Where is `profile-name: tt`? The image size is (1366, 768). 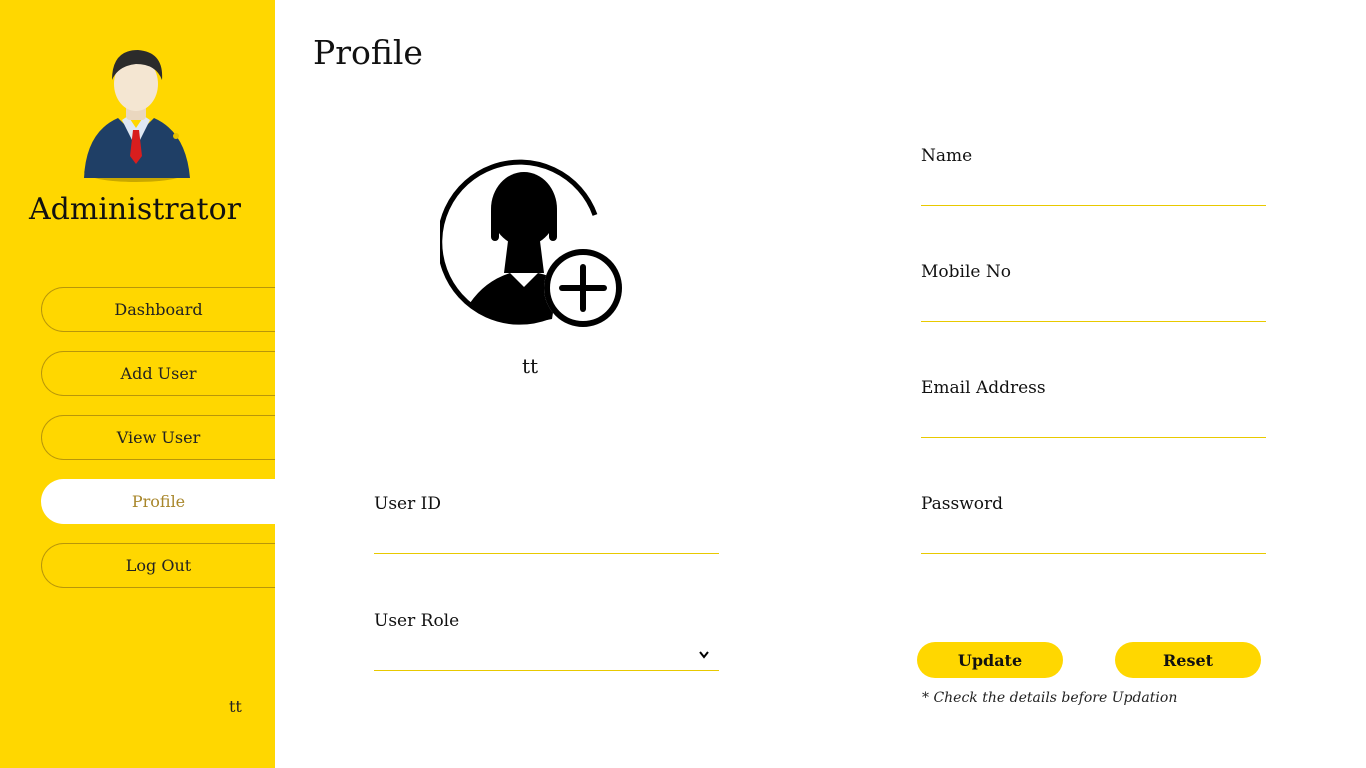
profile-name: tt is located at coordinates (530, 366).